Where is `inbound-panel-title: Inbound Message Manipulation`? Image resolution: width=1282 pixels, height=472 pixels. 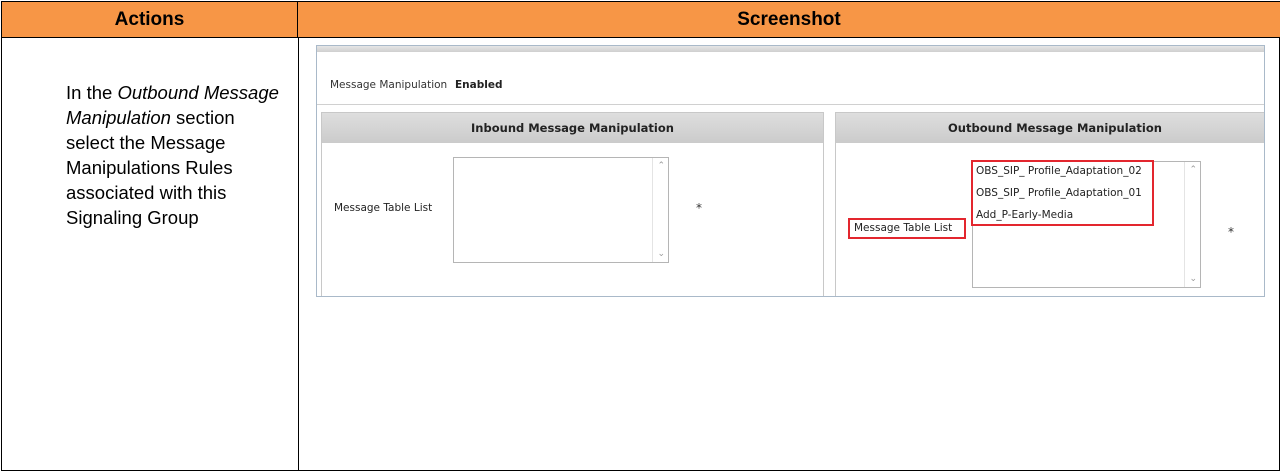
inbound-panel-title: Inbound Message Manipulation is located at coordinates (572, 128).